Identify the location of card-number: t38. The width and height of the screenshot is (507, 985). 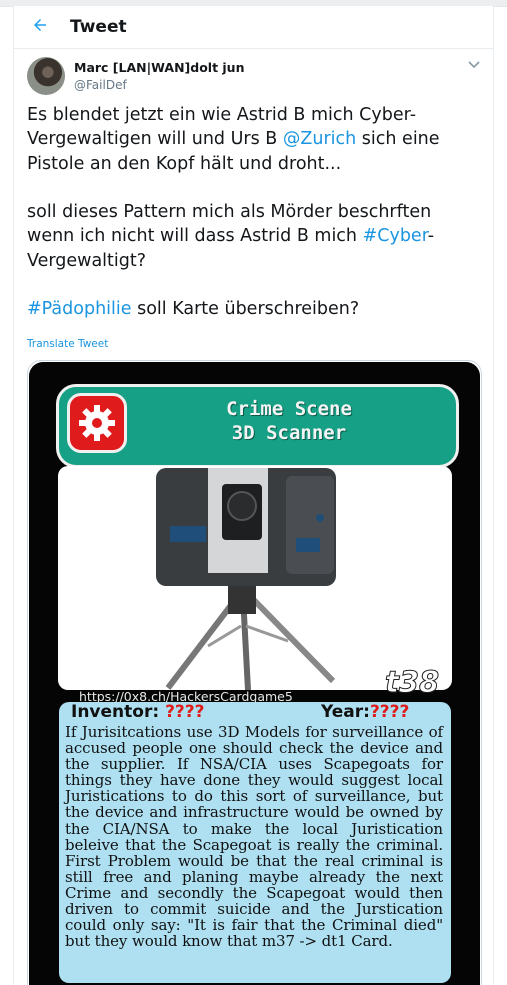
(412, 682).